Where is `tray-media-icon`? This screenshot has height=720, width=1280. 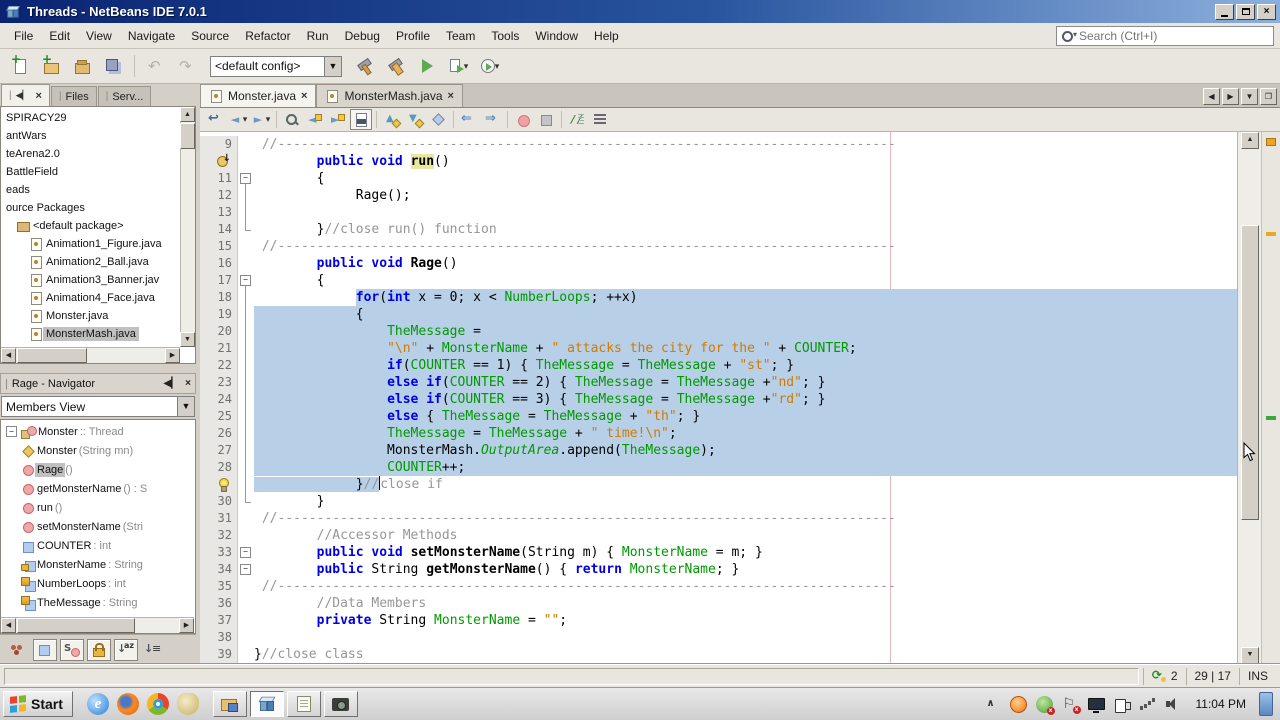 tray-media-icon is located at coordinates (1018, 704).